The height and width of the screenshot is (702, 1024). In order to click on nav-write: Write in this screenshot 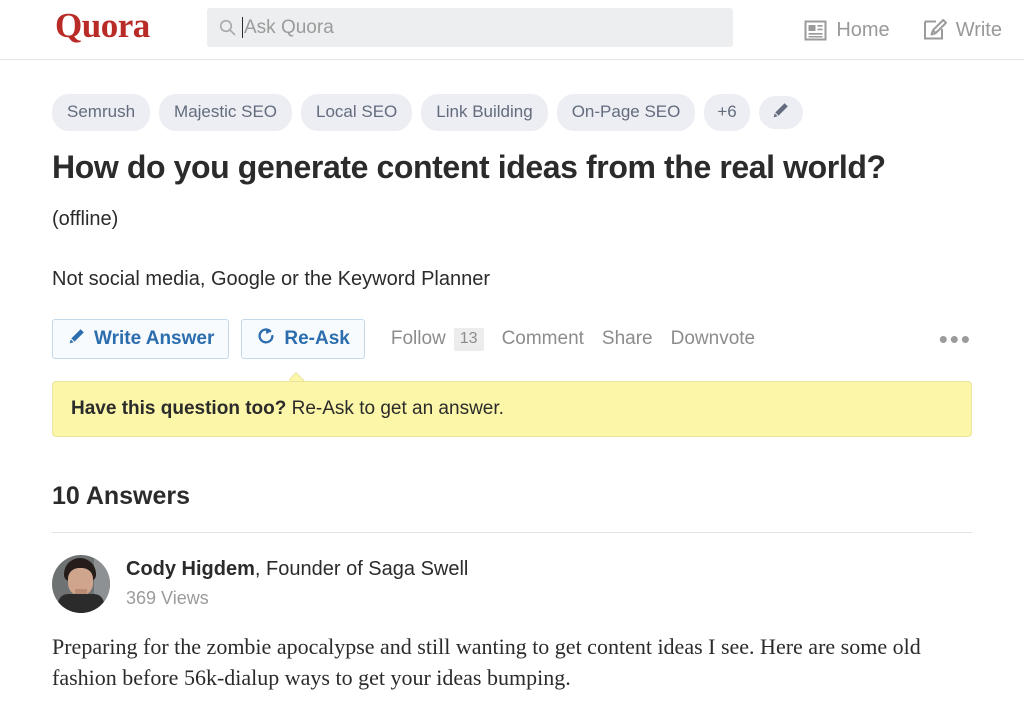, I will do `click(962, 30)`.